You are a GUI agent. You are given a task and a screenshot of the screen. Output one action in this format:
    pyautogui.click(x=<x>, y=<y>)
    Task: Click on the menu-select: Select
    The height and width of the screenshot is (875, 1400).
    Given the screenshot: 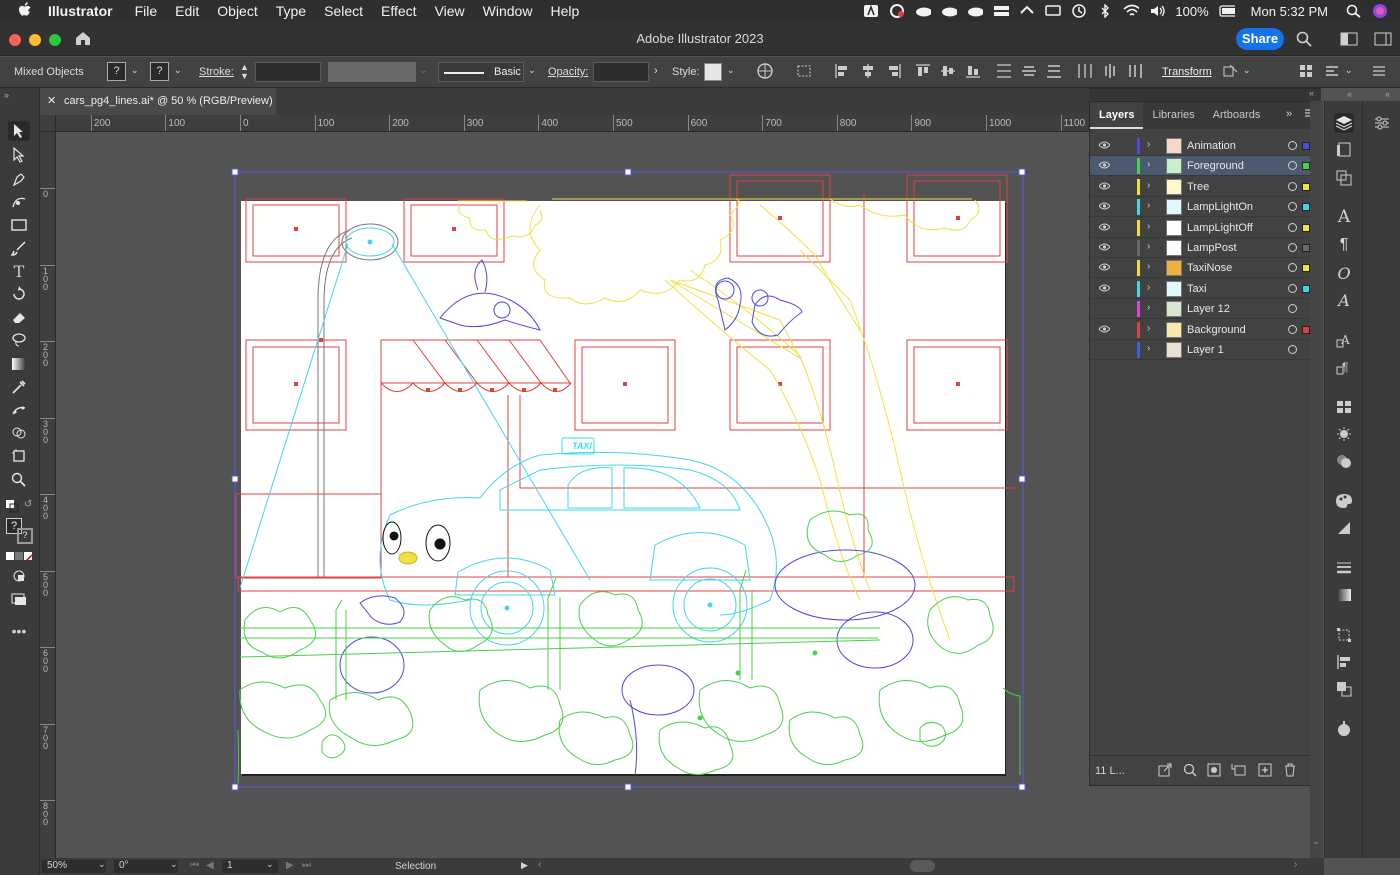 What is the action you would take?
    pyautogui.click(x=343, y=11)
    